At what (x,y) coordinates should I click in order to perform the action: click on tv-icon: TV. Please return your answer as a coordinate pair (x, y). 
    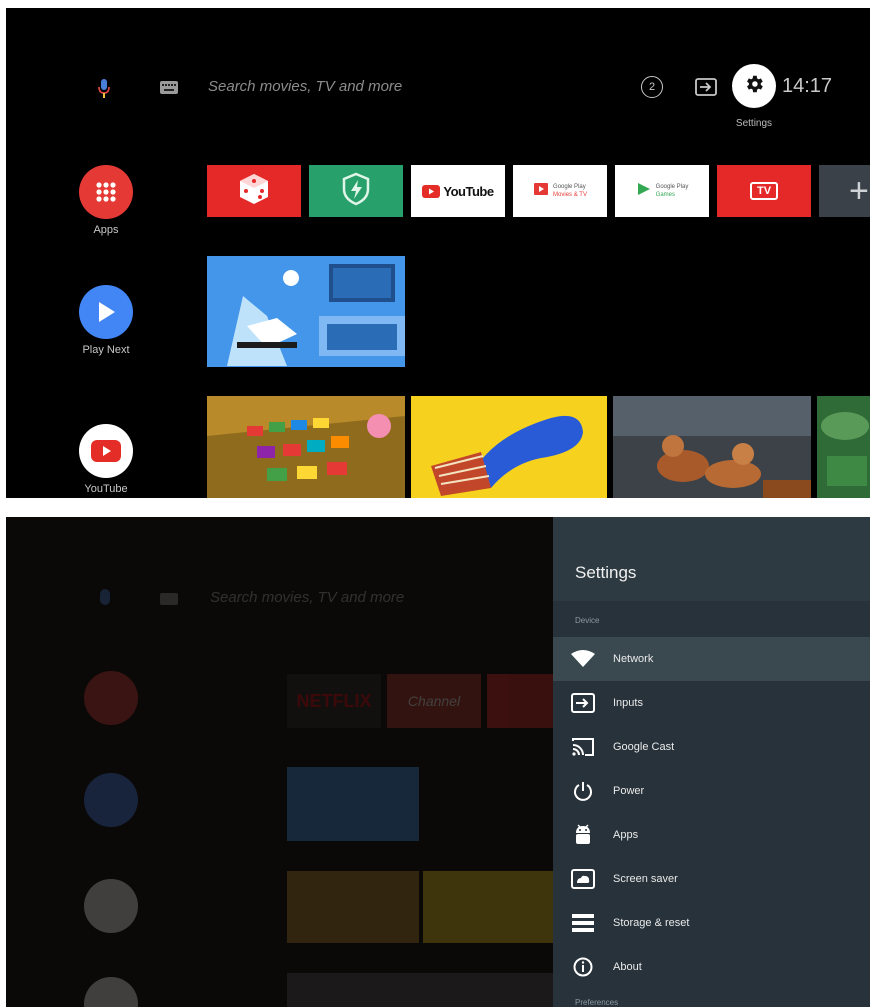
    Looking at the image, I should click on (764, 191).